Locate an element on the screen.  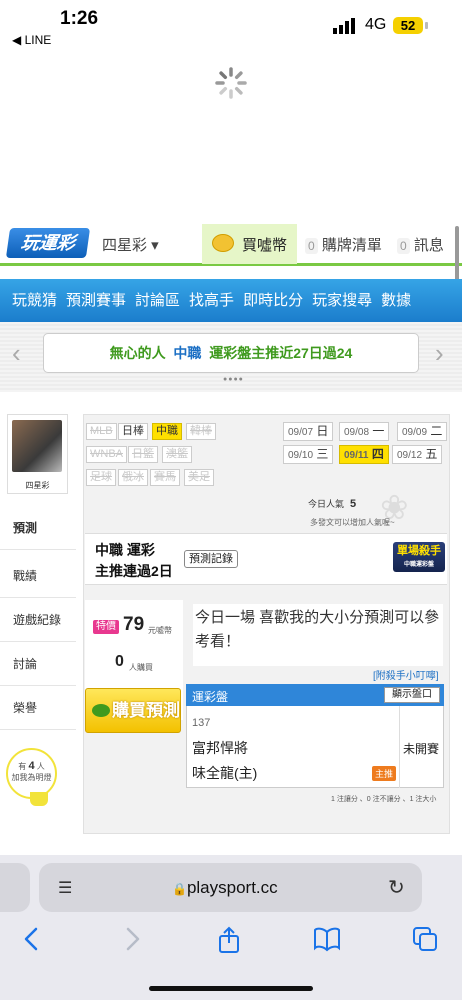
date-tab-day: 五 is located at coordinates (431, 454).